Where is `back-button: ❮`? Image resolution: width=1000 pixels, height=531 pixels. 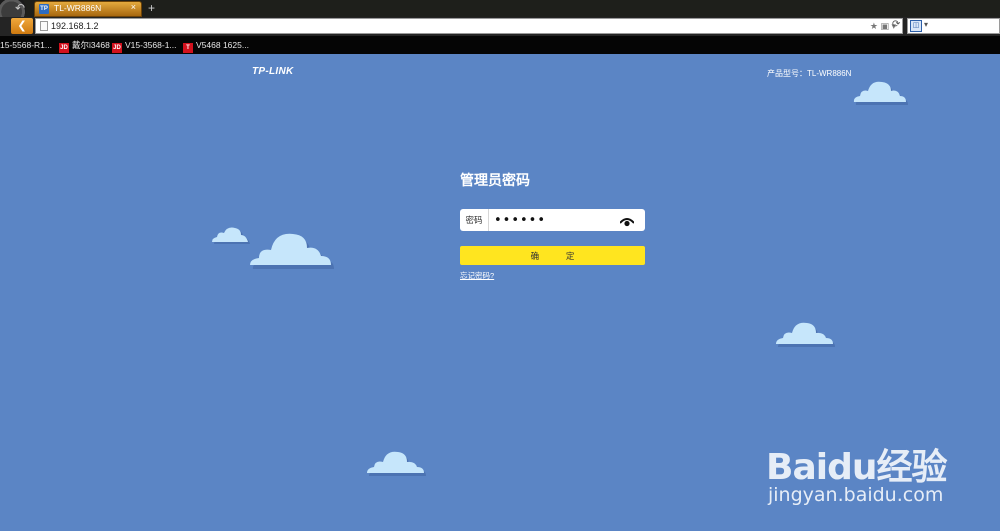 back-button: ❮ is located at coordinates (22, 26).